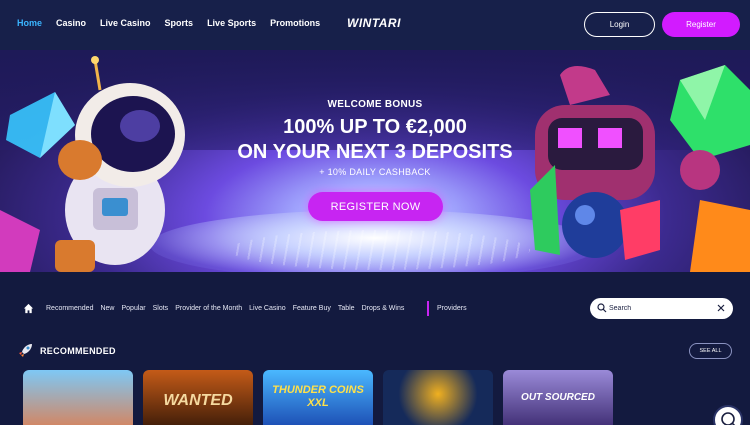  What do you see at coordinates (208, 308) in the screenshot?
I see `tab-provider-of-the-month: Provider of the Month` at bounding box center [208, 308].